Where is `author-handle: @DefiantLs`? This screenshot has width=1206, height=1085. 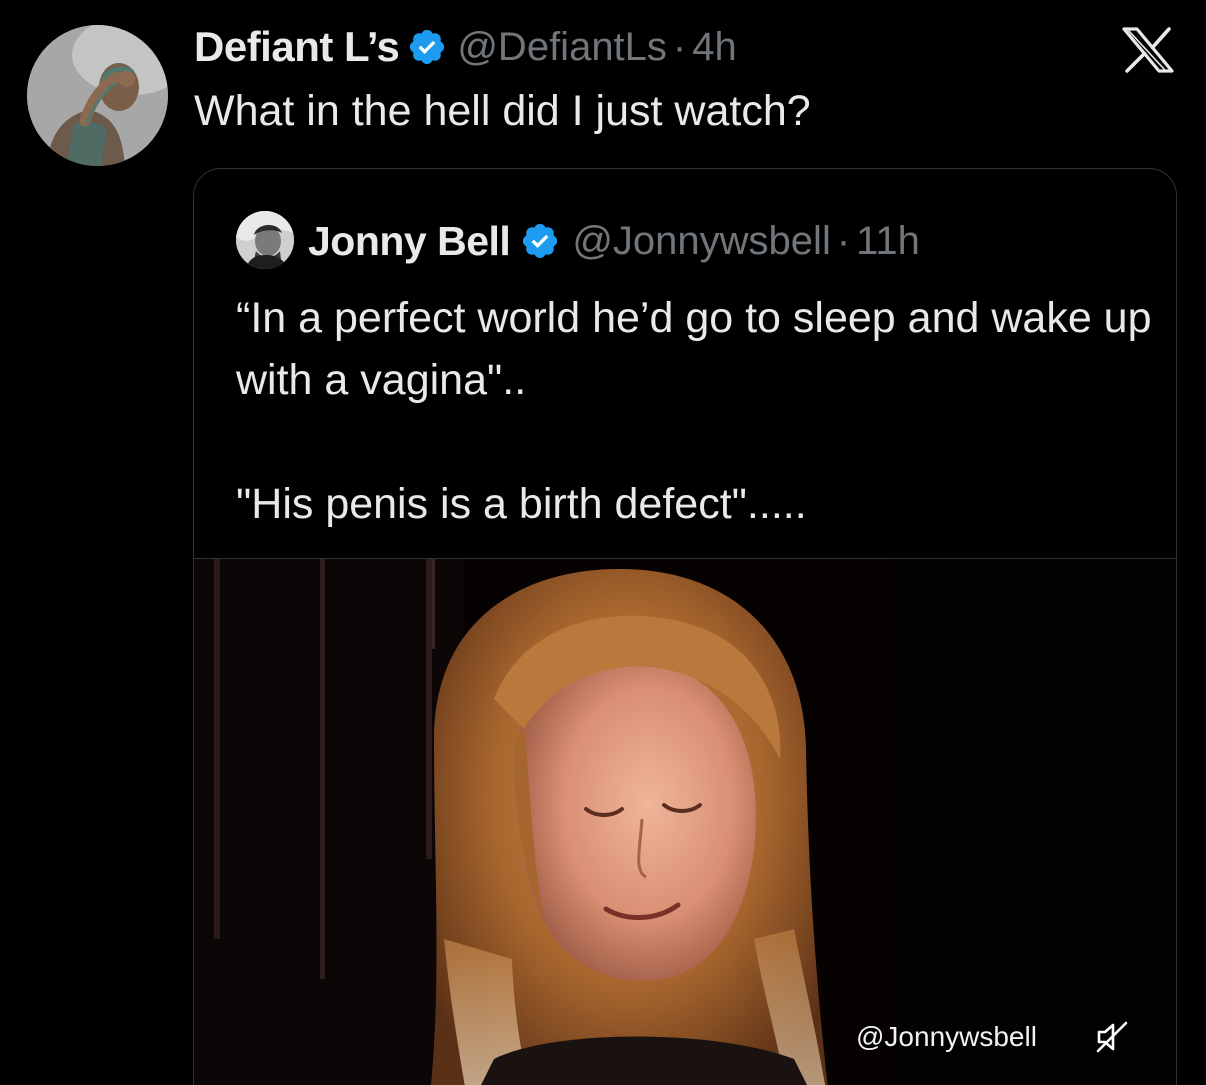
author-handle: @DefiantLs is located at coordinates (562, 47).